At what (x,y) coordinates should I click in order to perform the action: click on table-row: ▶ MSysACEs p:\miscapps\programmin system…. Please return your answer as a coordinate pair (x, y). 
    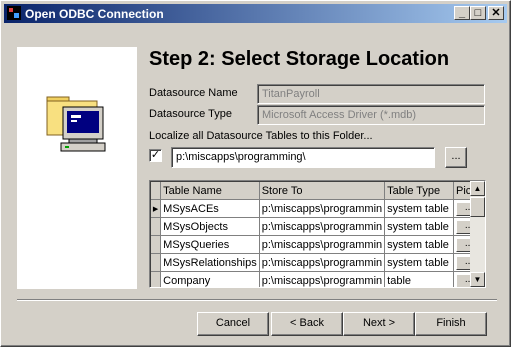
    Looking at the image, I should click on (318, 208).